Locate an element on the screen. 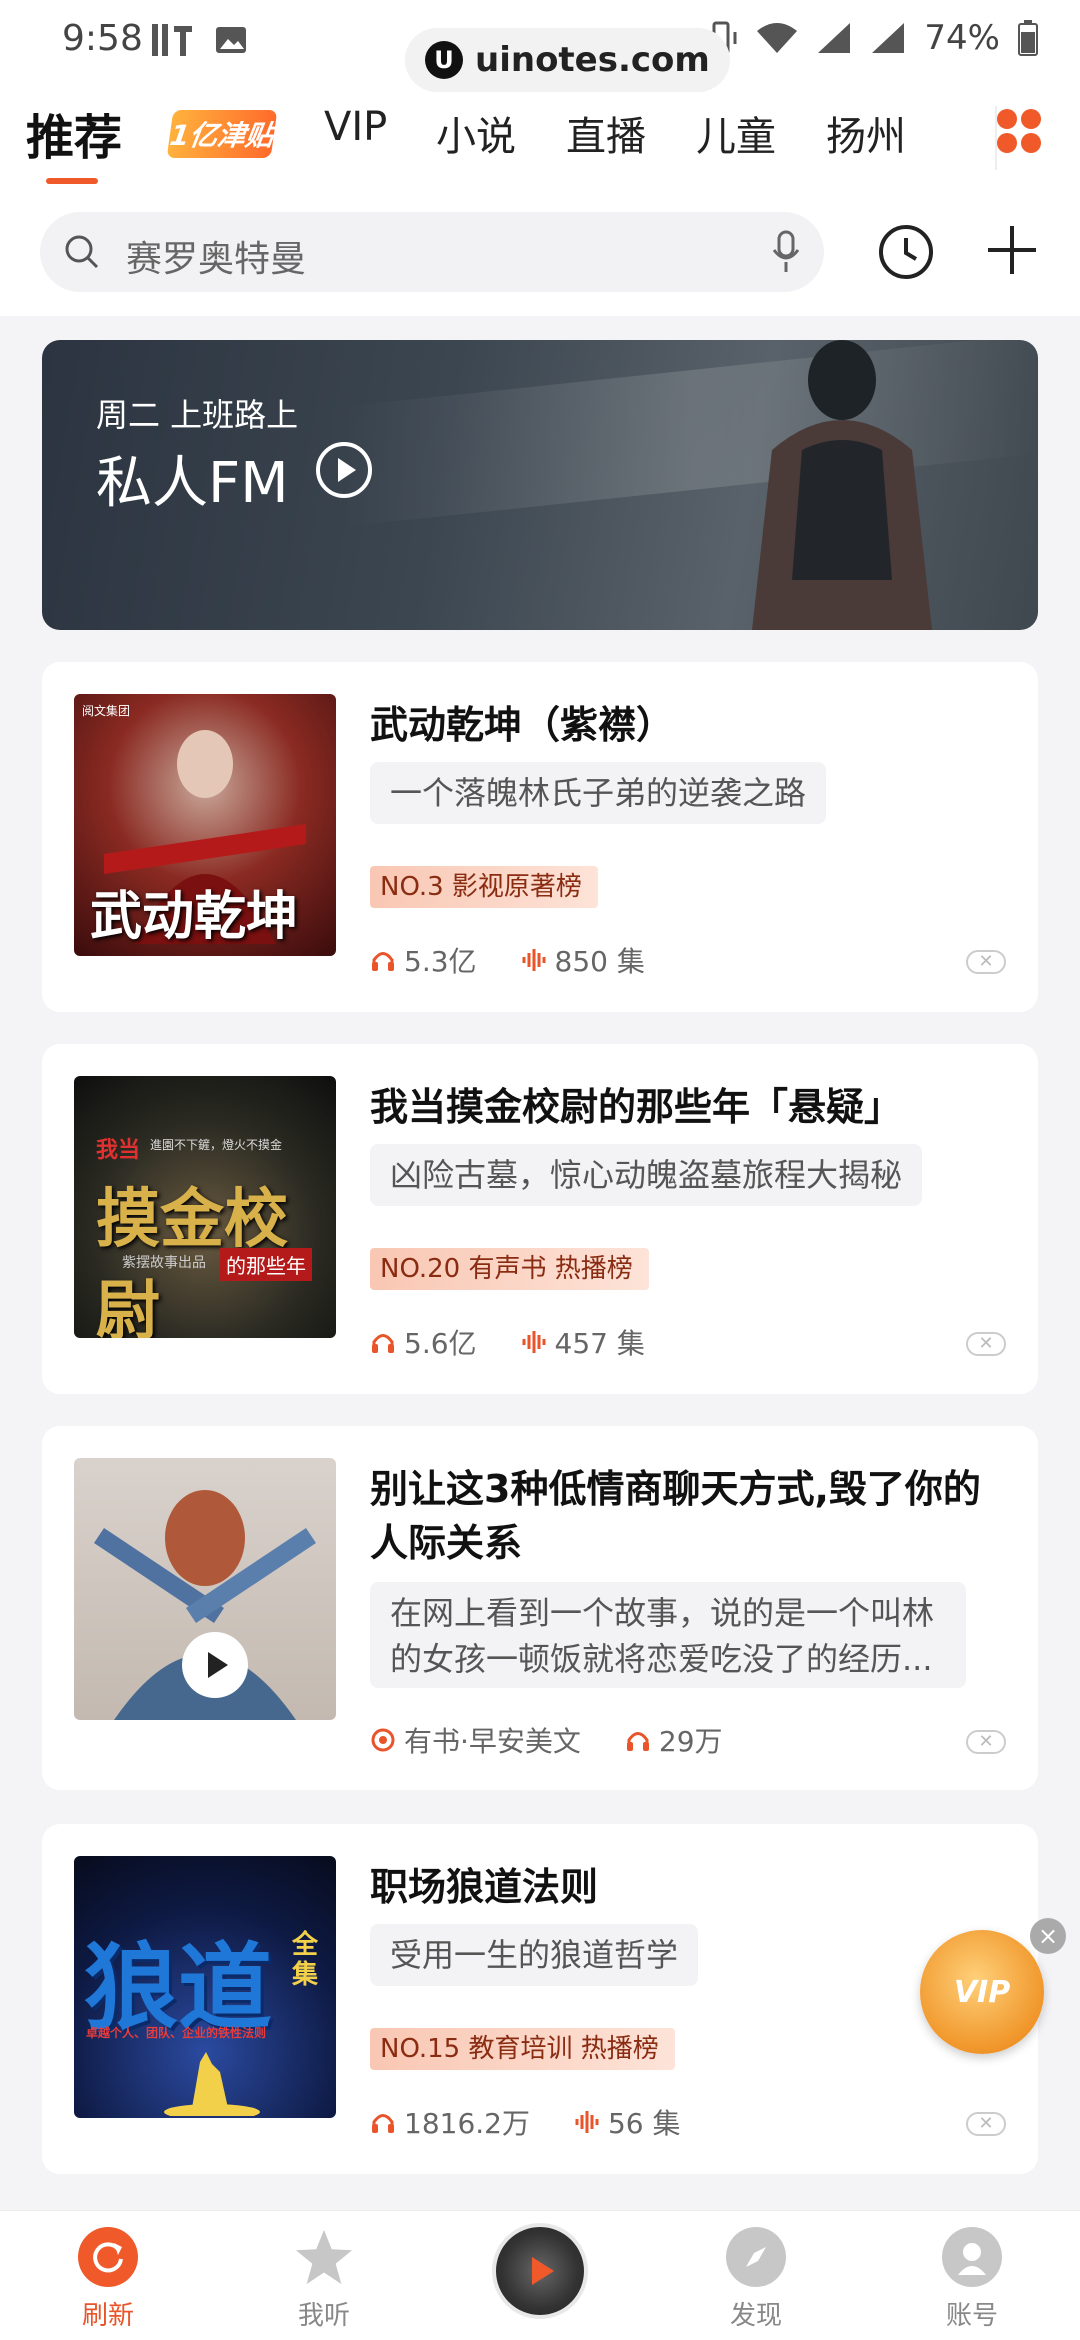  add-plus-icon is located at coordinates (1012, 250).